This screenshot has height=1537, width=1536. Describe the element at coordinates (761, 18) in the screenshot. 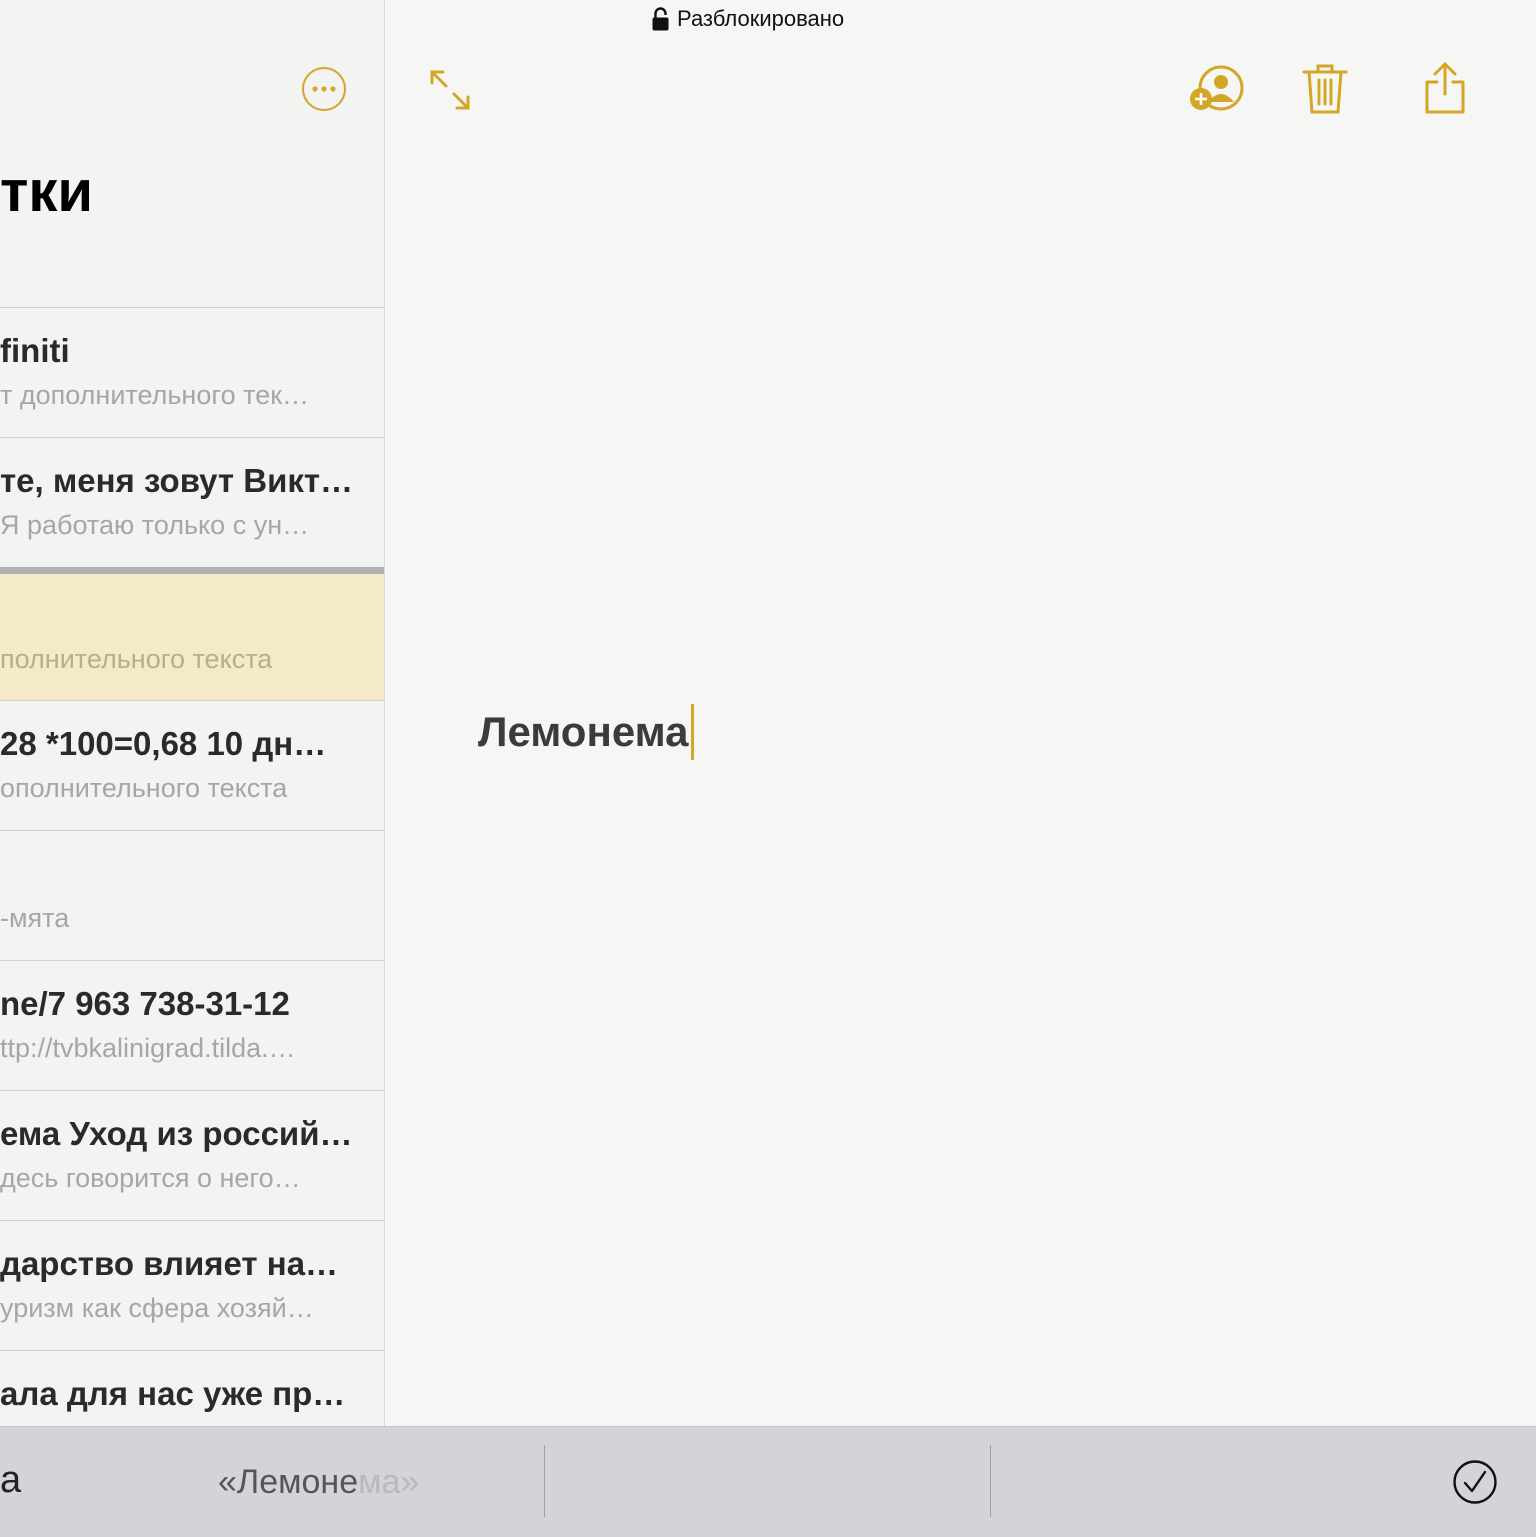

I see `lock-status-label: Разблокировано` at that location.